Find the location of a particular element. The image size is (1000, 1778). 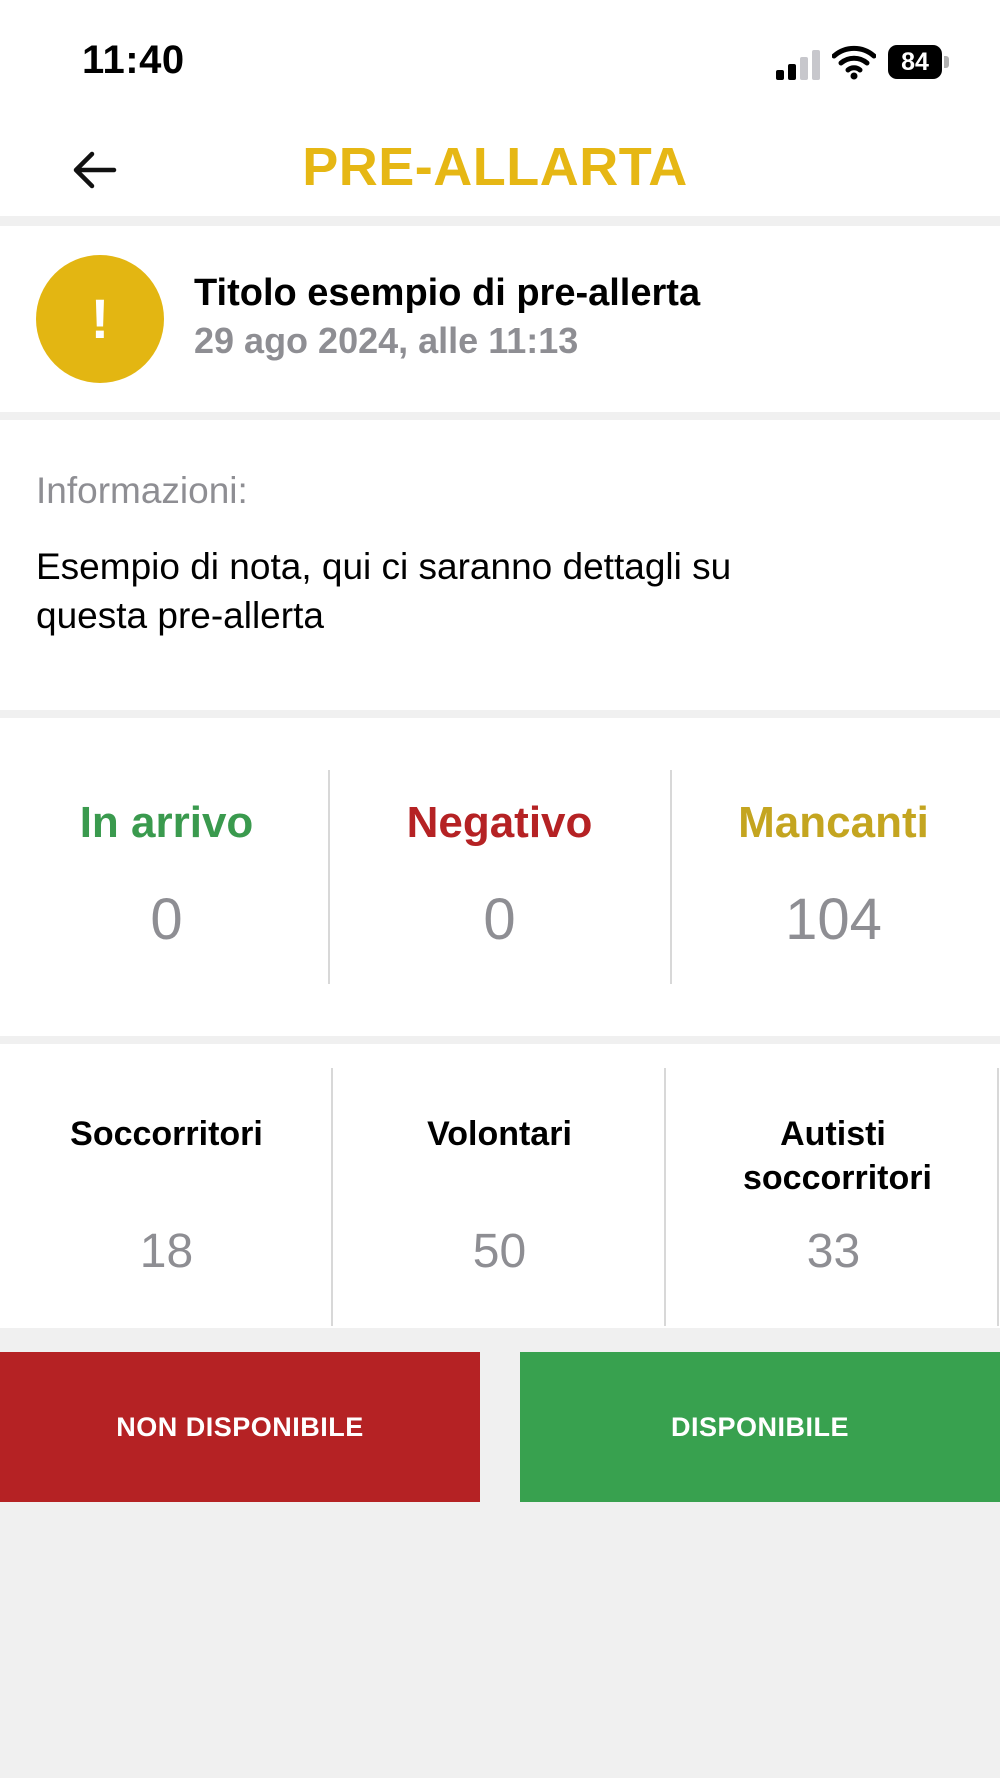

battery-icon: 84 is located at coordinates (919, 62).